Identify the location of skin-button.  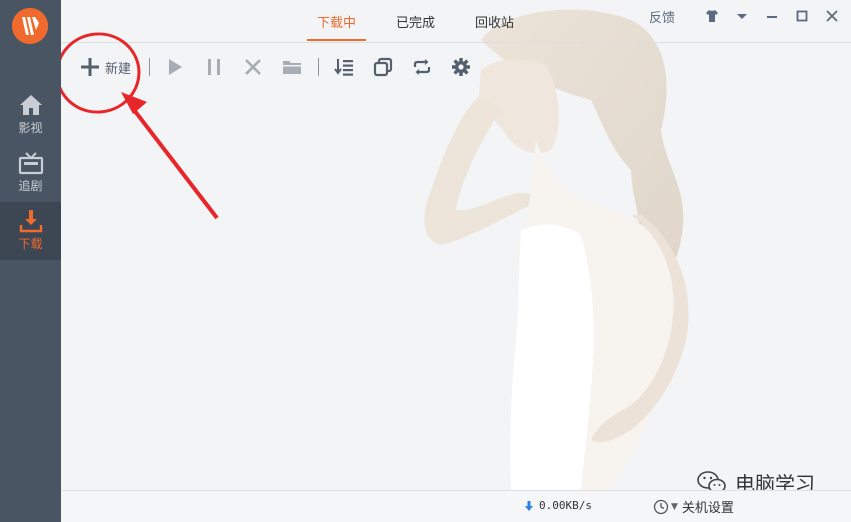
(712, 16).